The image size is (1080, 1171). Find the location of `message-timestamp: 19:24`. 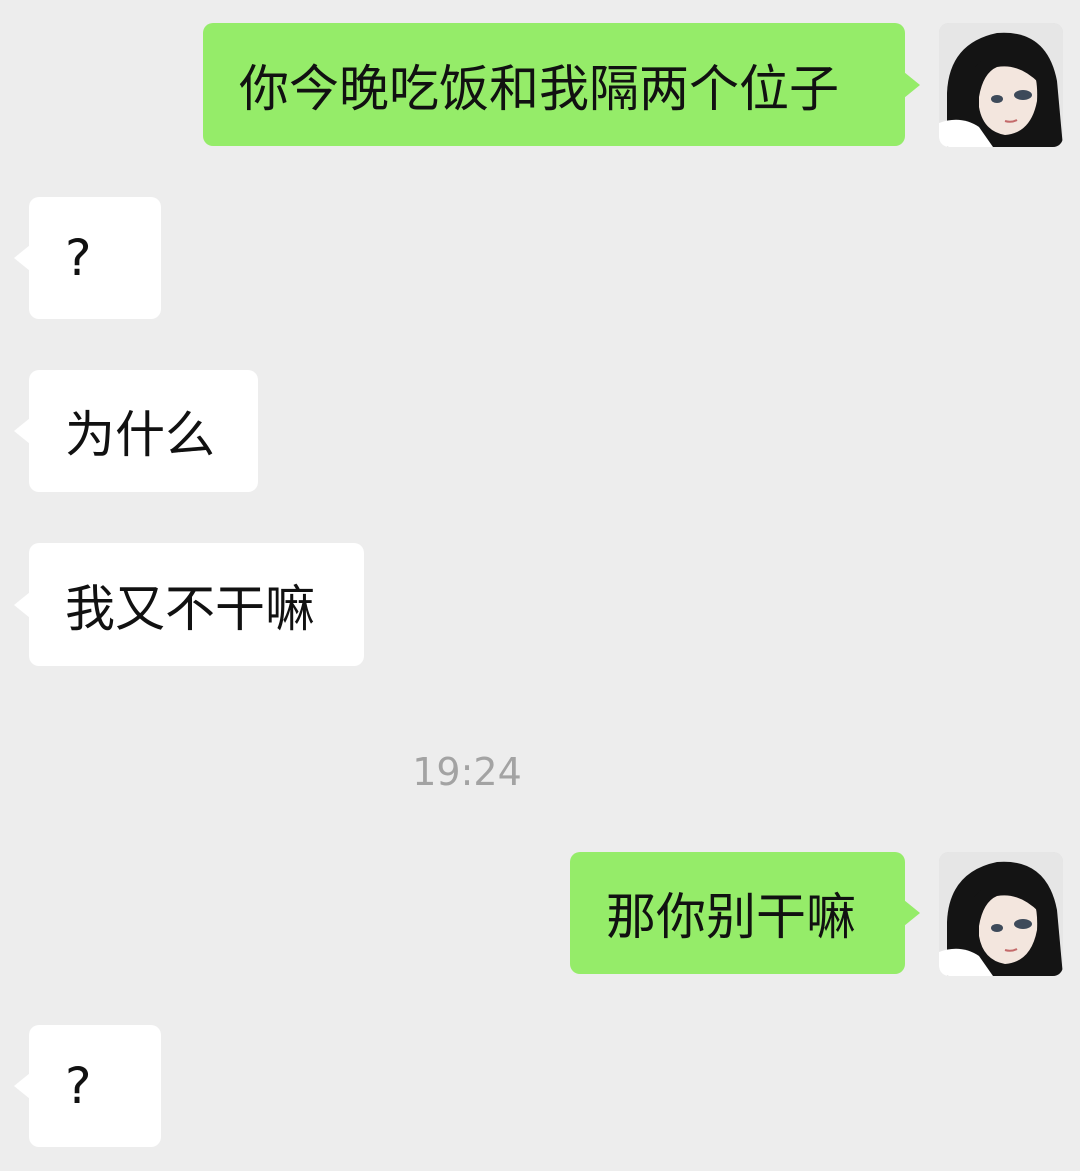

message-timestamp: 19:24 is located at coordinates (467, 772).